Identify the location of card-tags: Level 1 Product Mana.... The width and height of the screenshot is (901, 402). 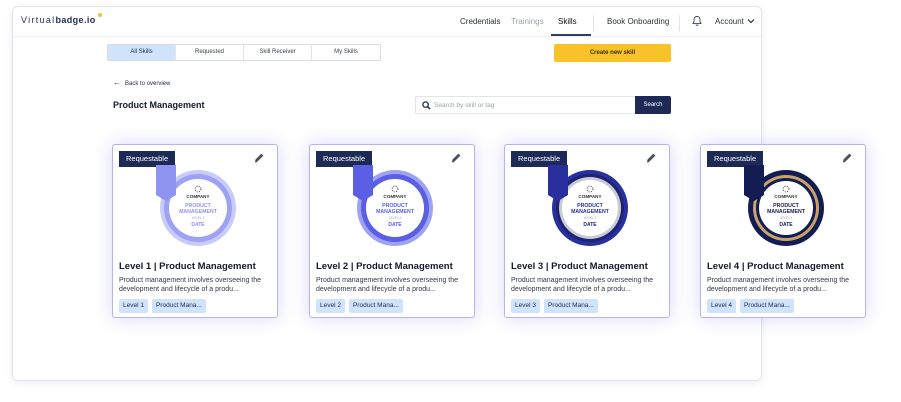
(162, 306).